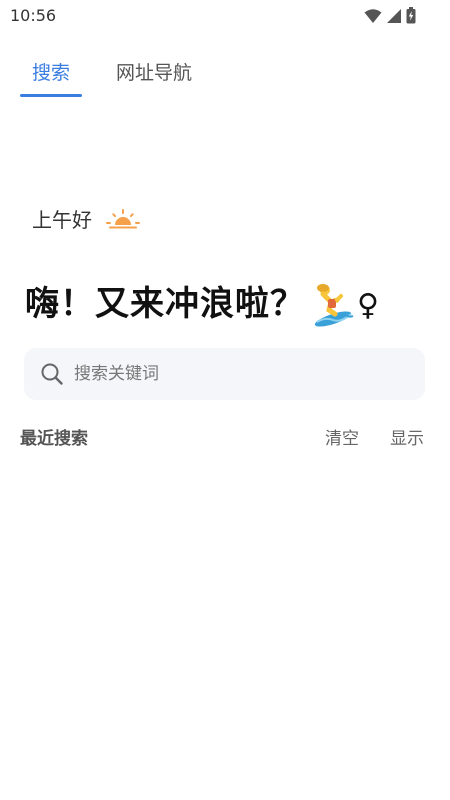 The height and width of the screenshot is (800, 450). I want to click on status-time: 10:56, so click(33, 15).